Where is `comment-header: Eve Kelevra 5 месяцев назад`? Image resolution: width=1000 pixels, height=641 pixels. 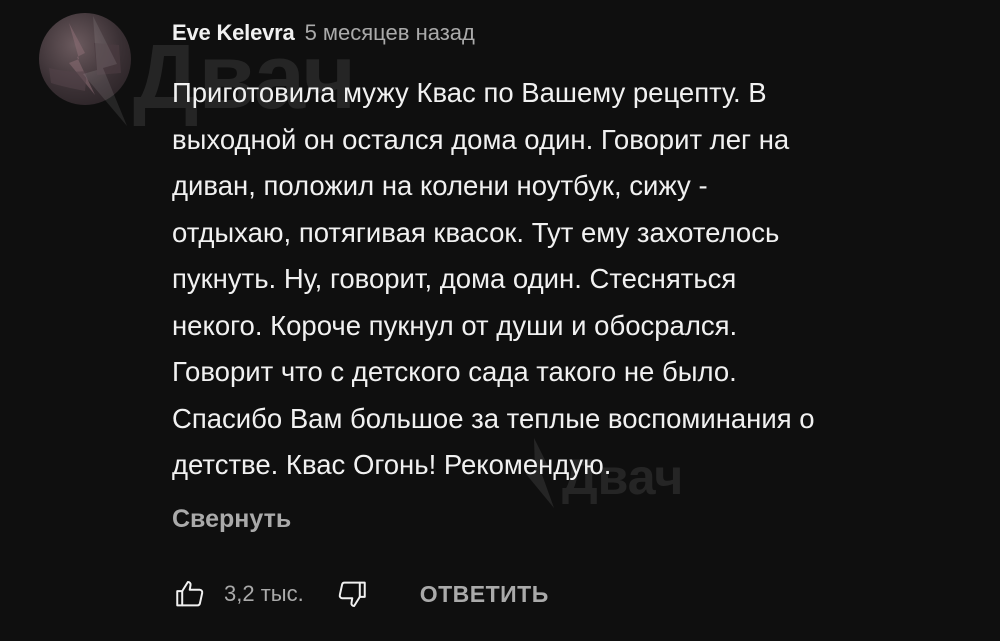 comment-header: Eve Kelevra 5 месяцев назад is located at coordinates (323, 37).